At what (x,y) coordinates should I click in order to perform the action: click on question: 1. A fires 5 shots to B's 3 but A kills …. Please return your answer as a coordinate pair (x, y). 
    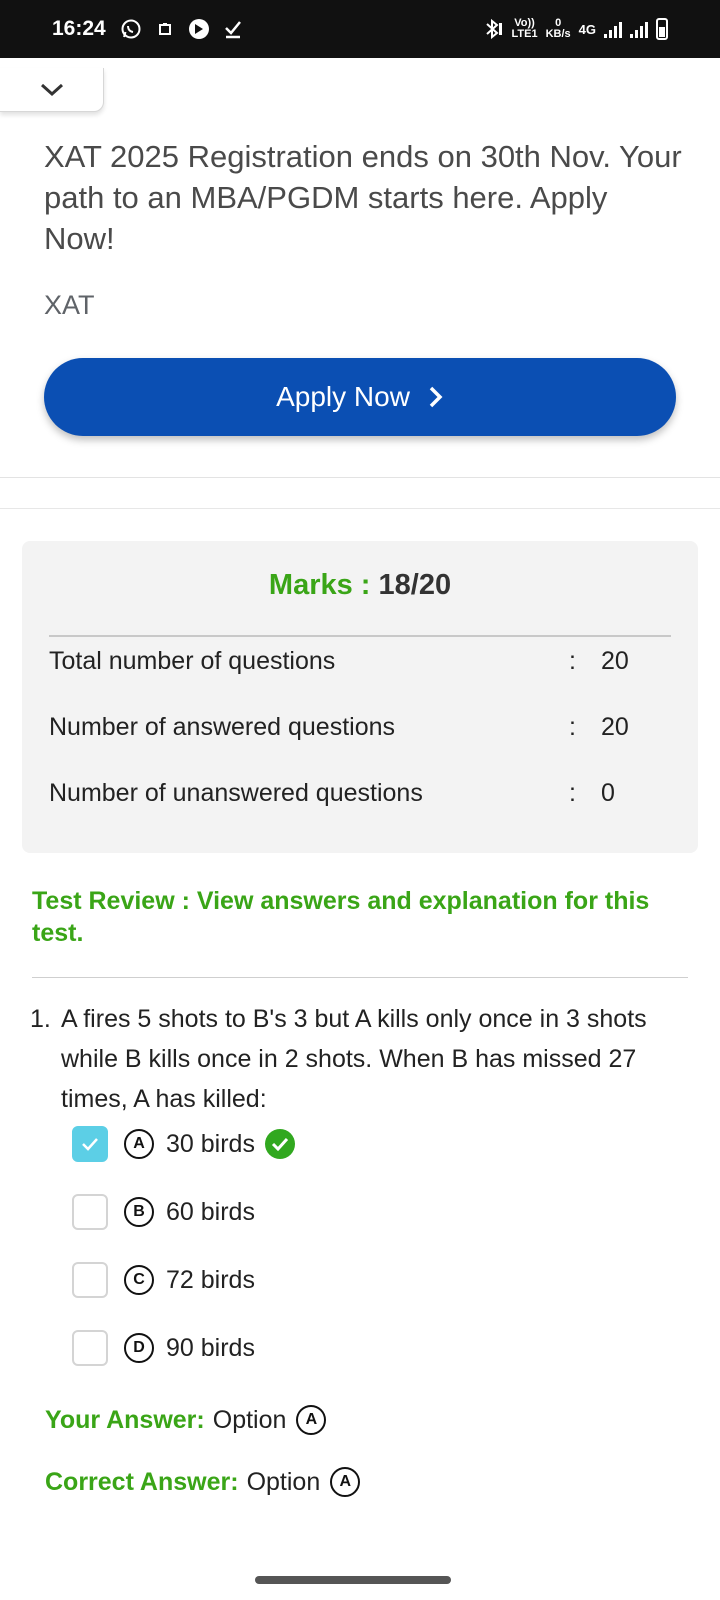
    Looking at the image, I should click on (355, 1059).